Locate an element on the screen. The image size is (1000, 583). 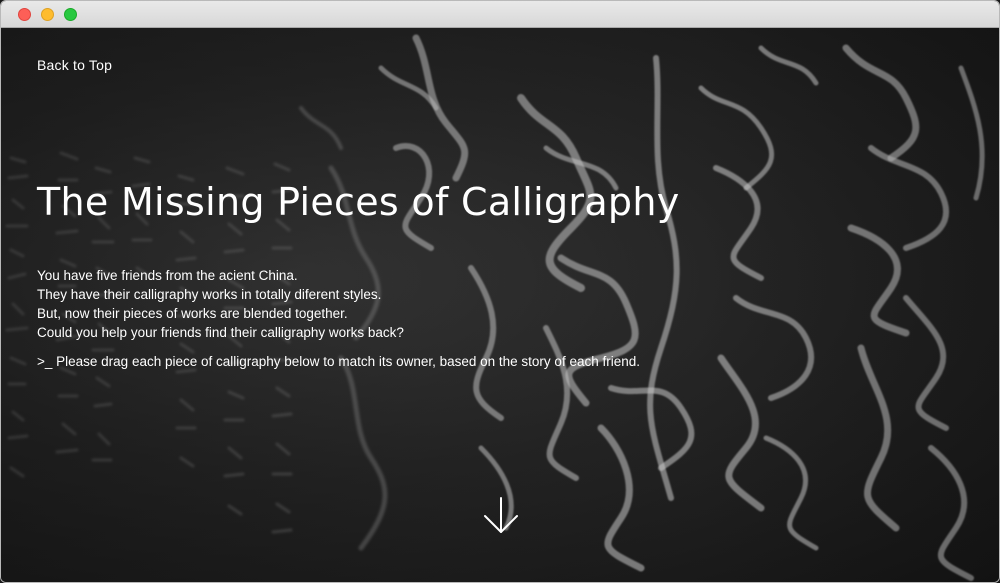
window-titlebar is located at coordinates (500, 14).